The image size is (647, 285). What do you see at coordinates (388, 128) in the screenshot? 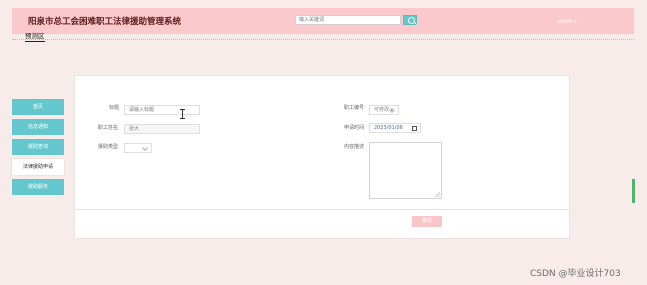
I see `apply-time-value: 2023/01/06` at bounding box center [388, 128].